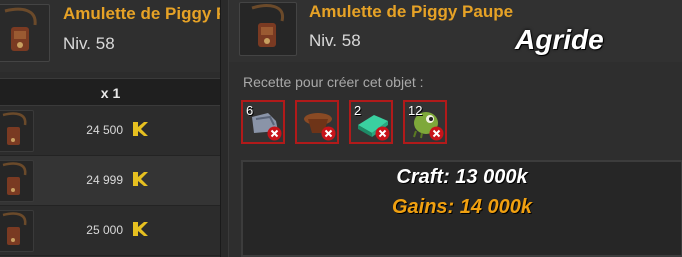  I want to click on ingredient-slot: 2, so click(371, 122).